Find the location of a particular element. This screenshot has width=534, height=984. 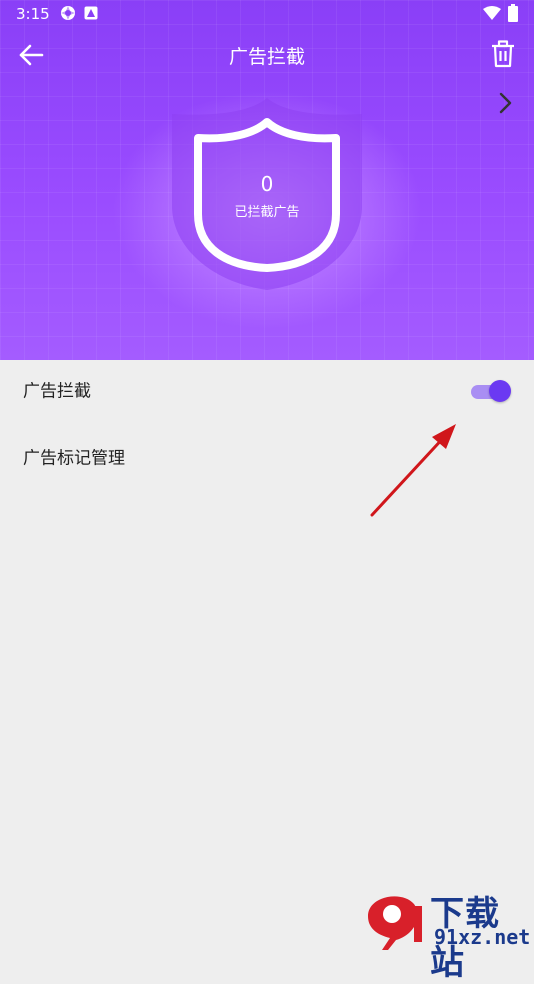

ad-block-toggle is located at coordinates (491, 390).